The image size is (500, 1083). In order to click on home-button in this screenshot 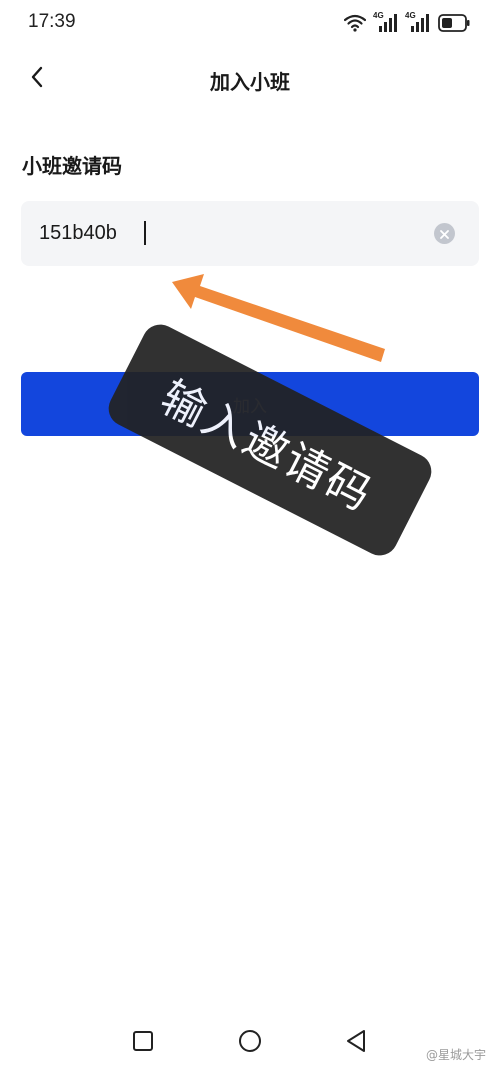, I will do `click(250, 1043)`.